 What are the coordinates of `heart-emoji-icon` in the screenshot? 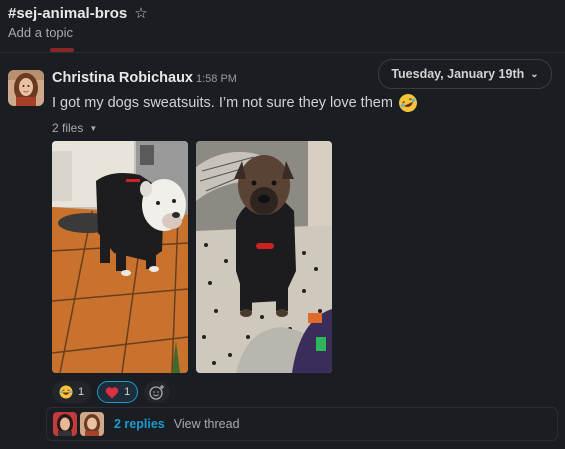 It's located at (112, 392).